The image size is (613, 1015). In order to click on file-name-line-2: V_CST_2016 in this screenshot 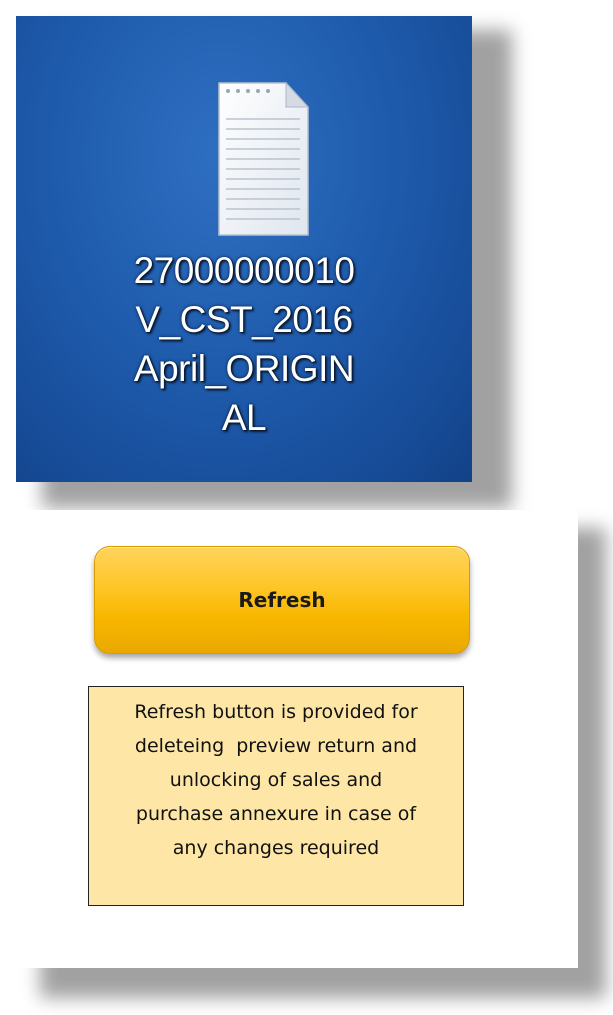, I will do `click(244, 319)`.